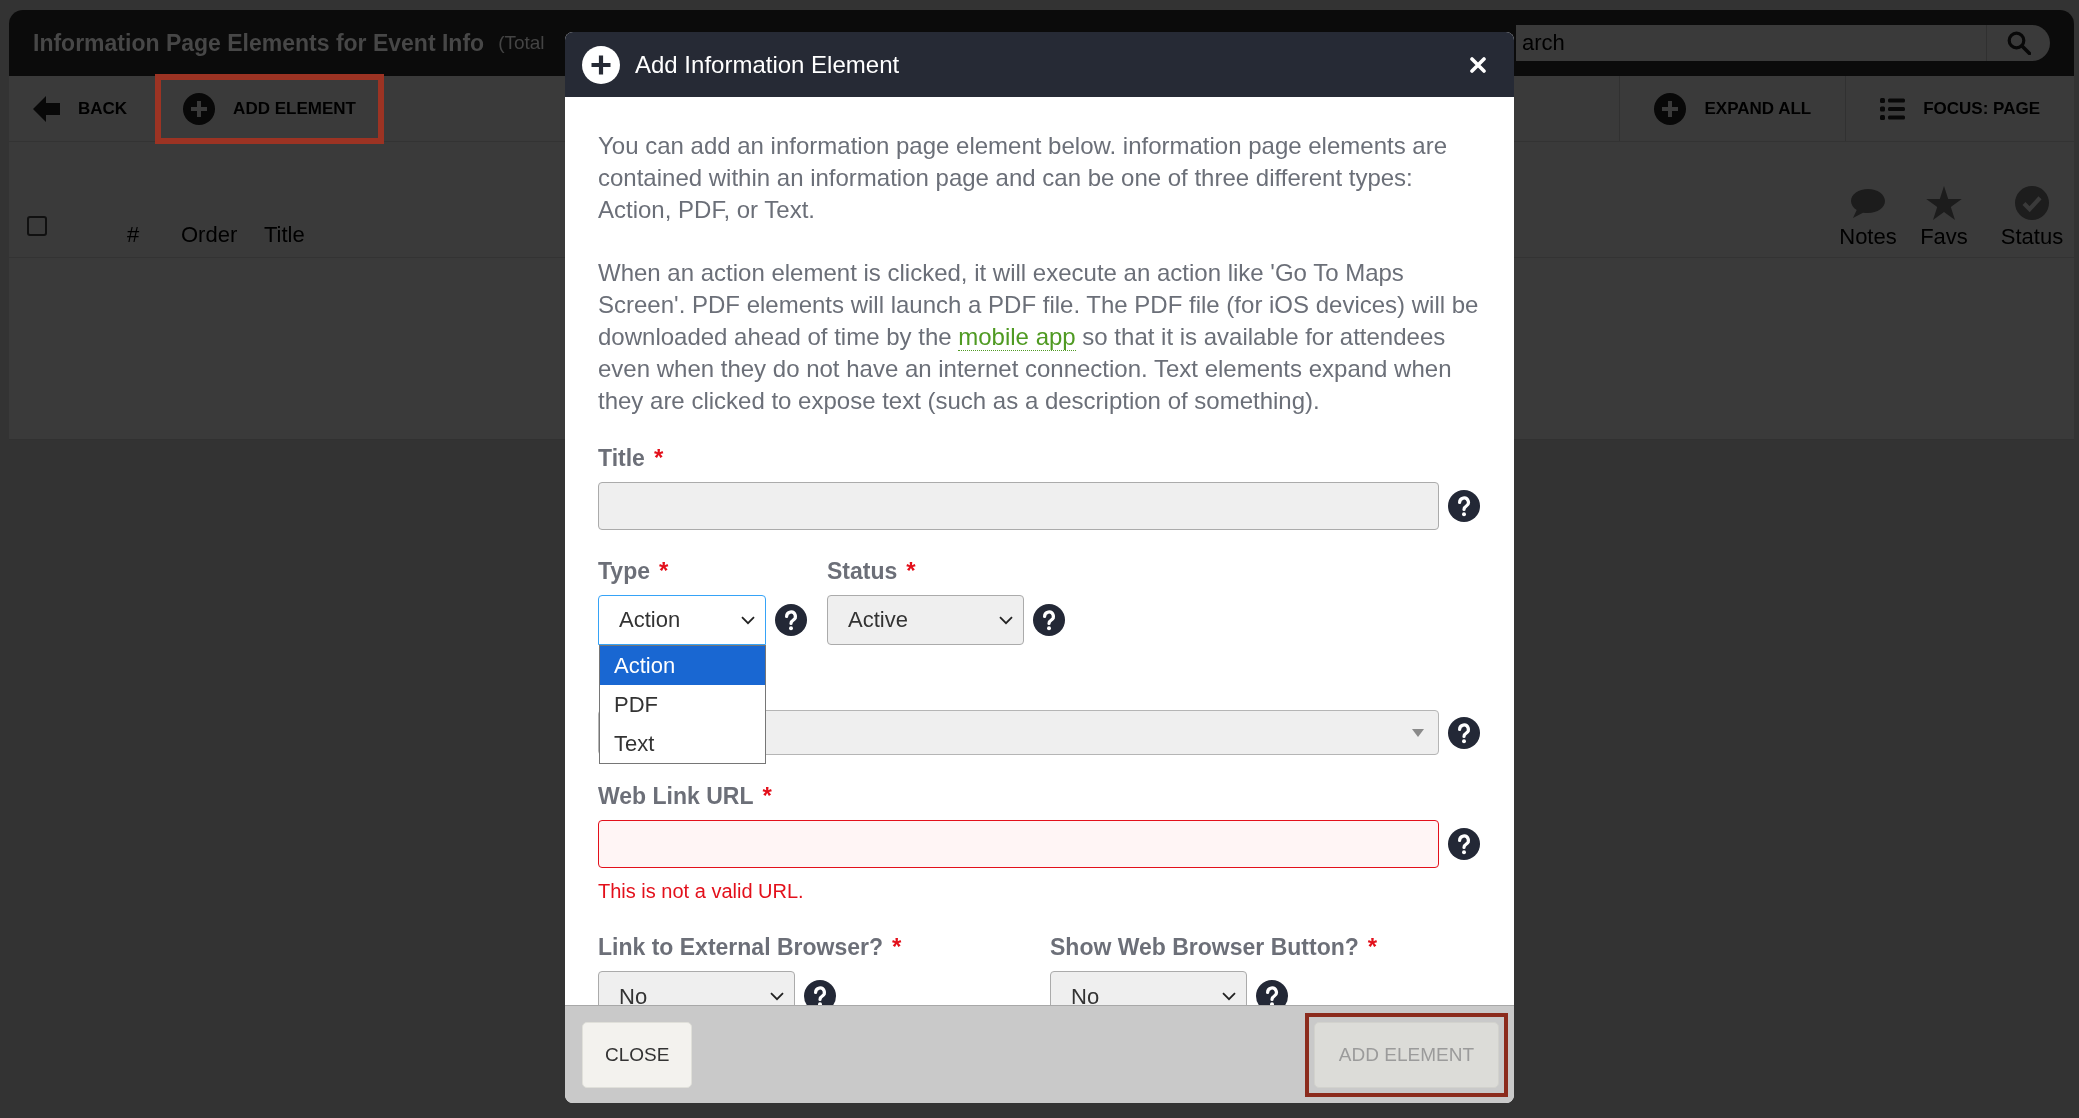  Describe the element at coordinates (1204, 947) in the screenshot. I see `field-label: Show Web Browser Button?` at that location.